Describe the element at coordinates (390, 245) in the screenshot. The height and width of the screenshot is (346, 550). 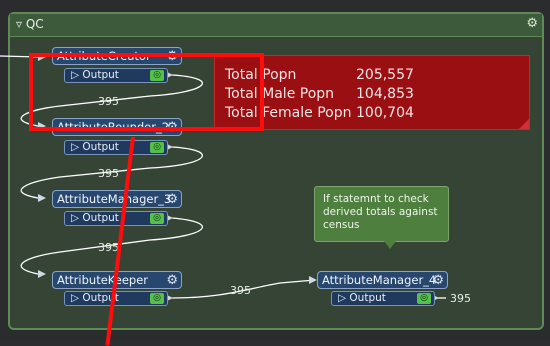
I see `annotation-tail` at that location.